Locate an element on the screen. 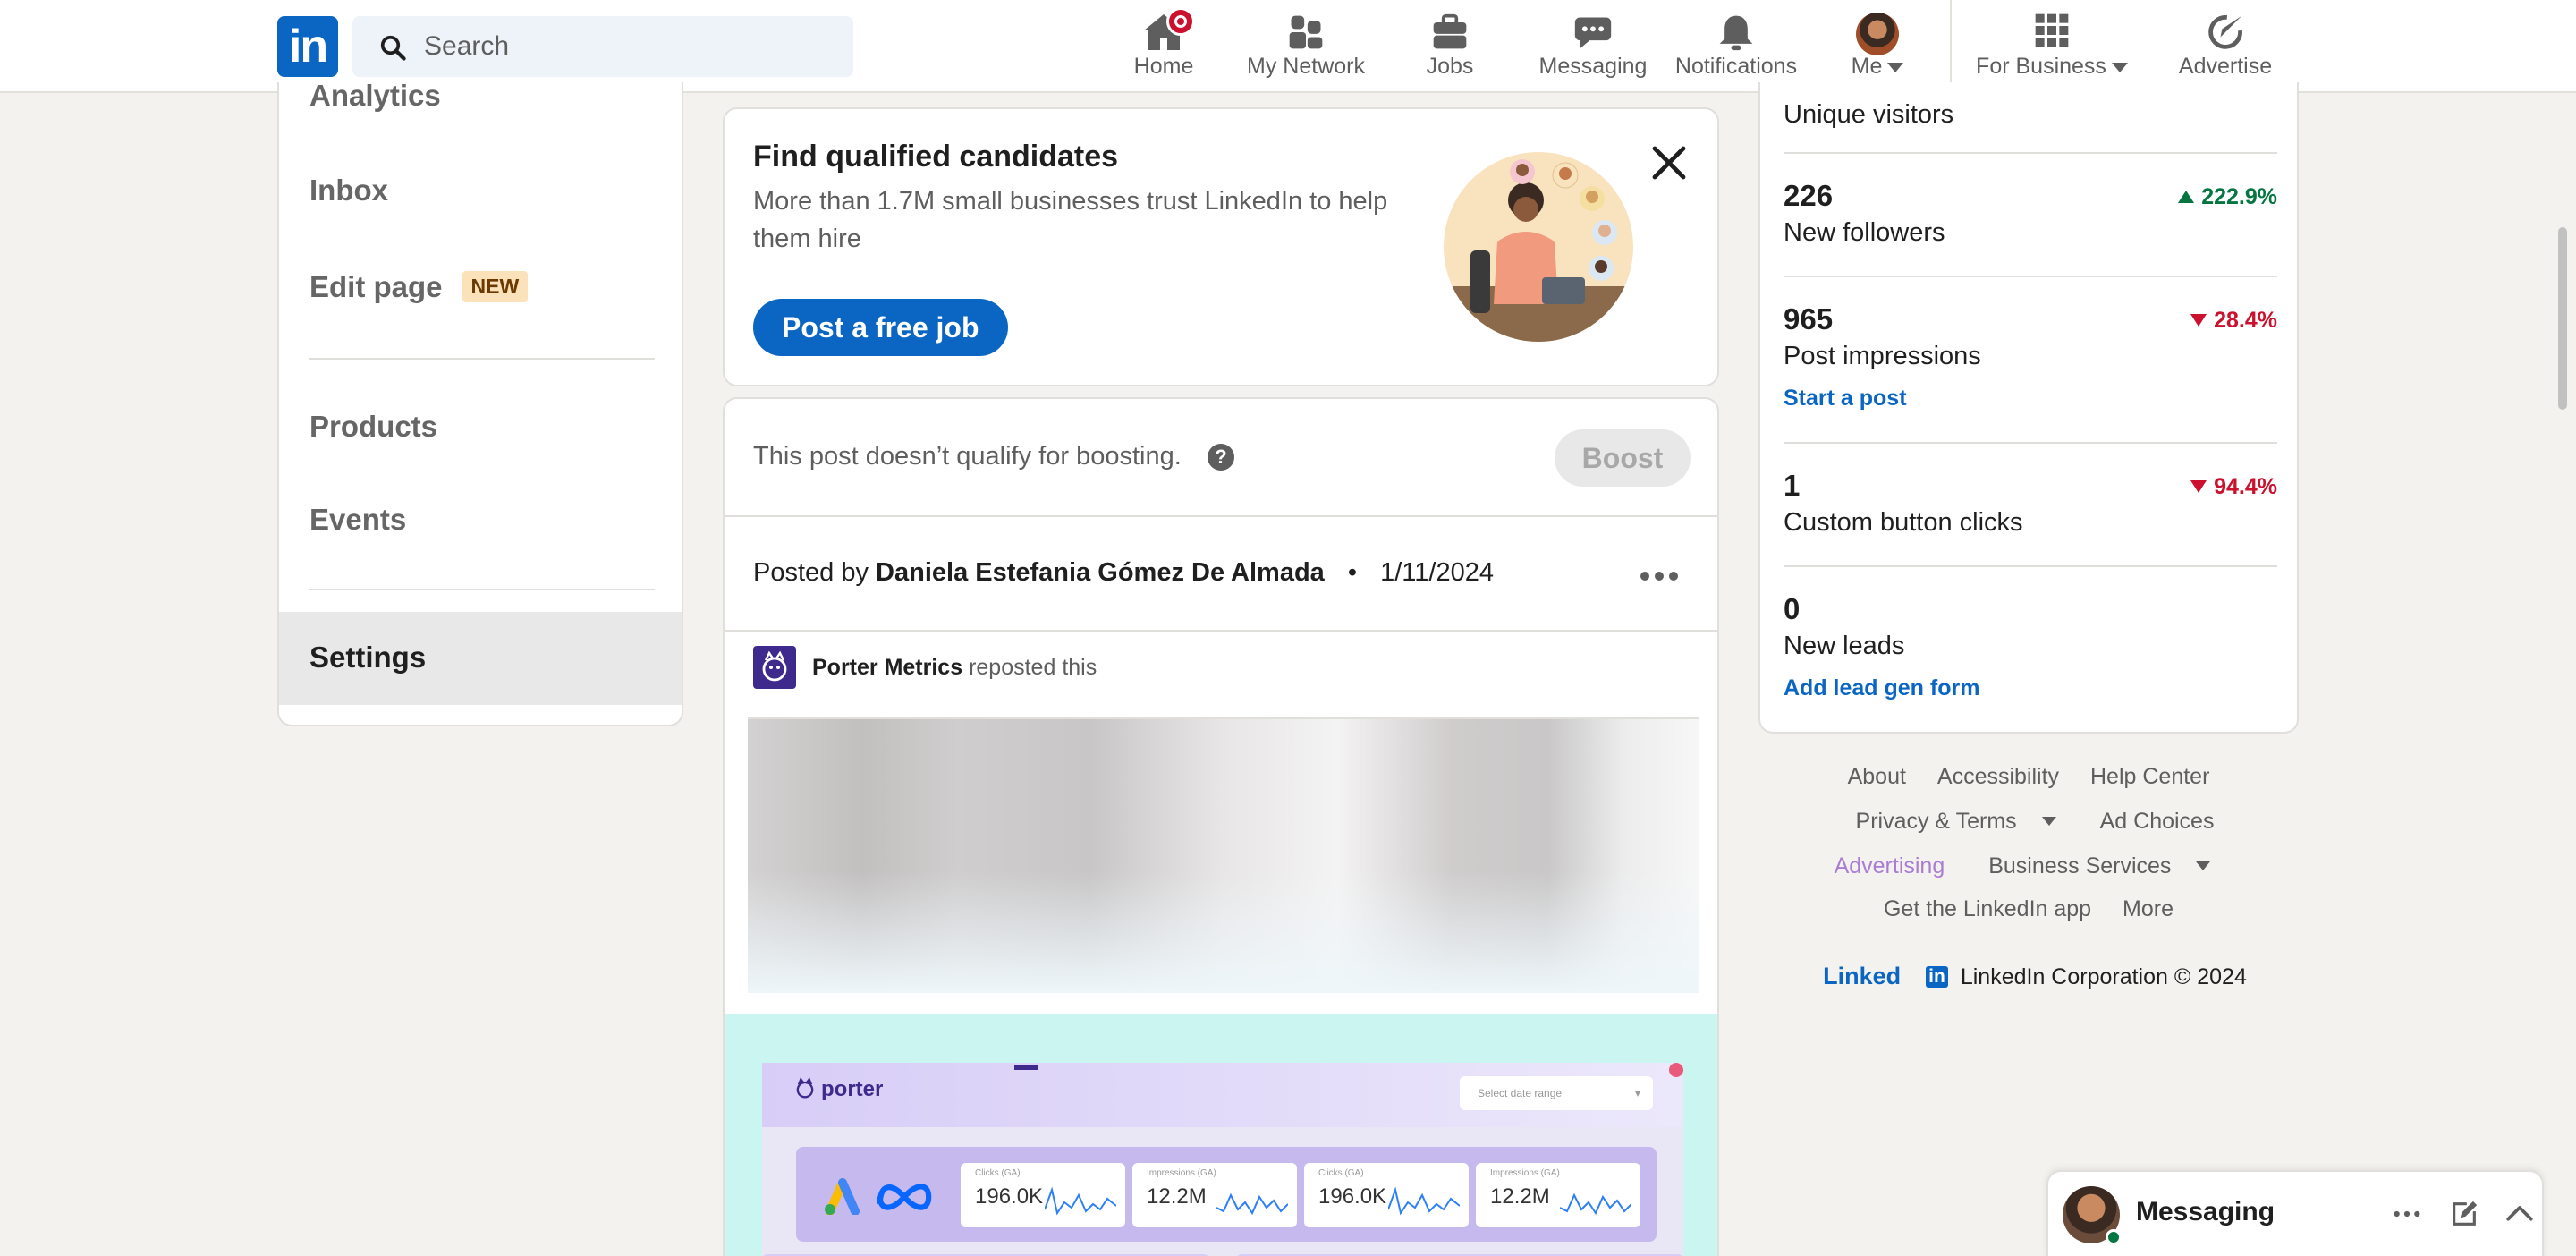 This screenshot has height=1256, width=2576. nav-my-network-label: My Network is located at coordinates (1306, 66).